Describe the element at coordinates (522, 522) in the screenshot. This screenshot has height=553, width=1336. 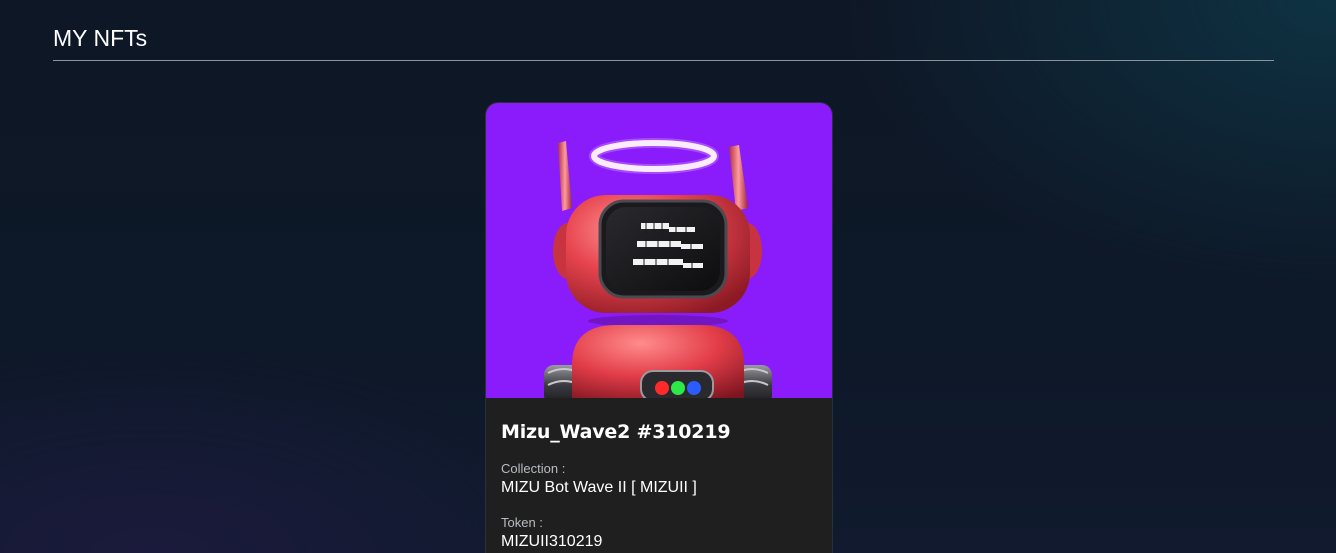
I see `token-label: Token :` at that location.